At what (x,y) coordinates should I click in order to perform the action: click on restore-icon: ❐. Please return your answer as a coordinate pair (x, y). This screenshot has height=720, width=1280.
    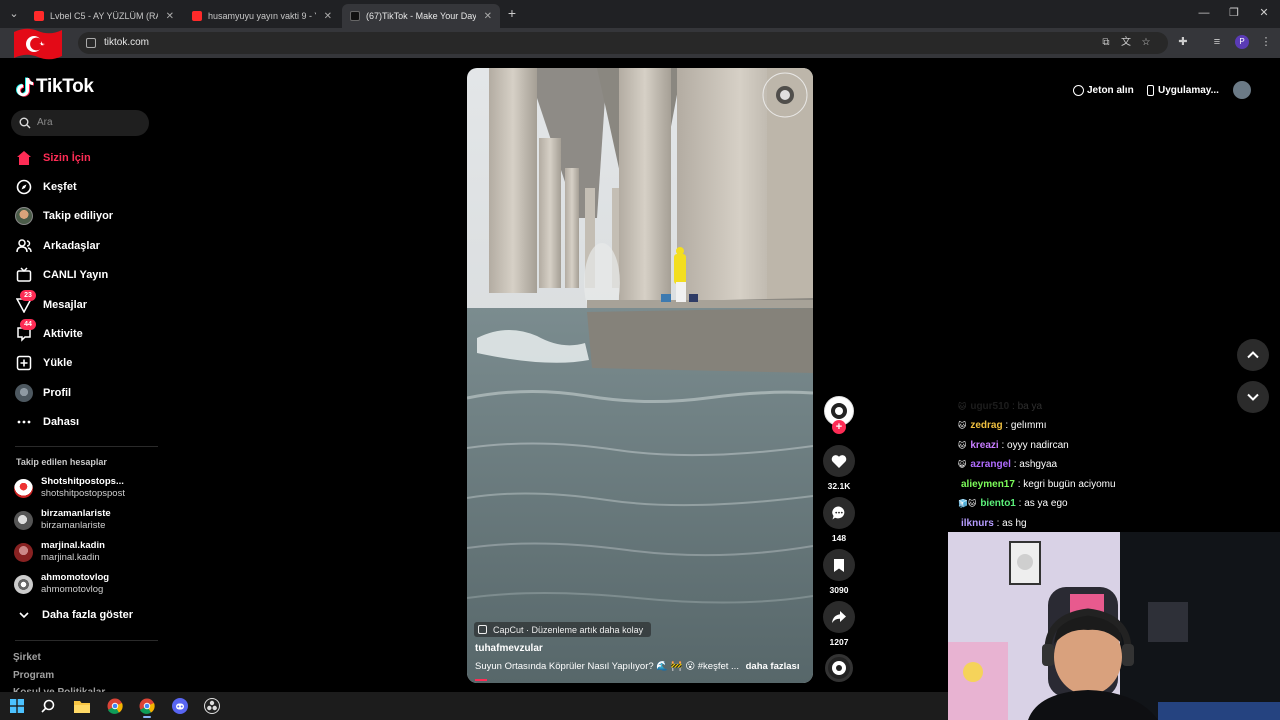
    Looking at the image, I should click on (1234, 13).